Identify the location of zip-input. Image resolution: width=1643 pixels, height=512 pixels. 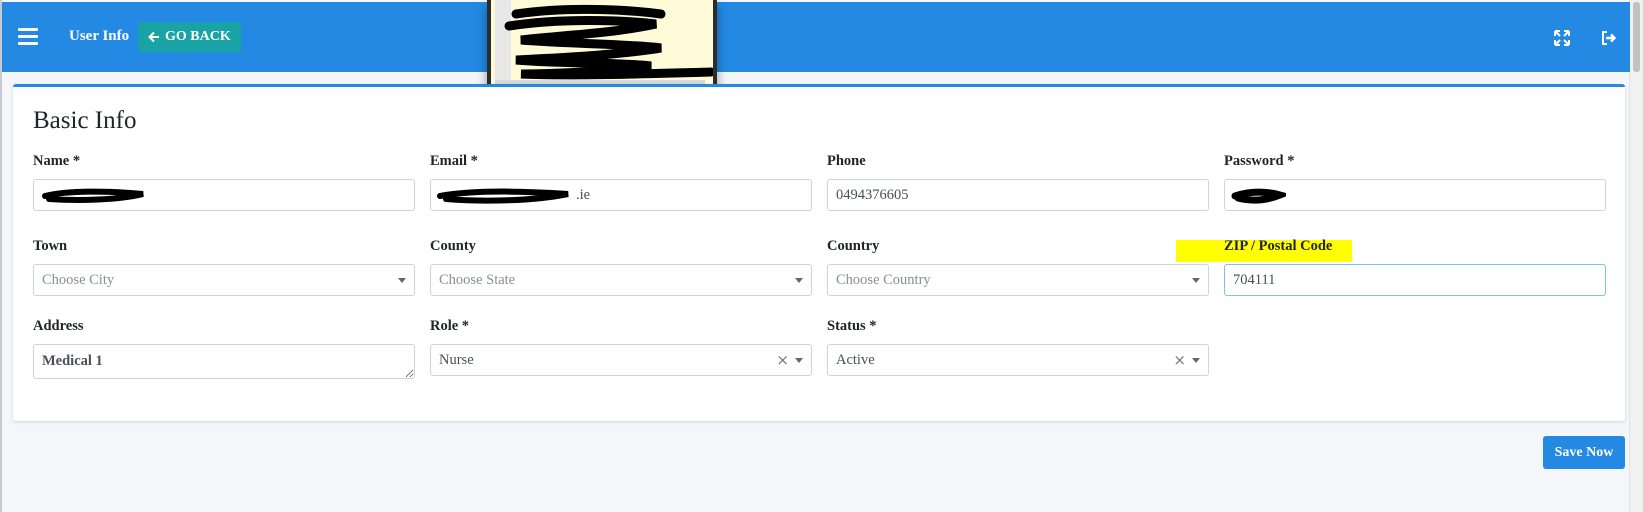
(1415, 280).